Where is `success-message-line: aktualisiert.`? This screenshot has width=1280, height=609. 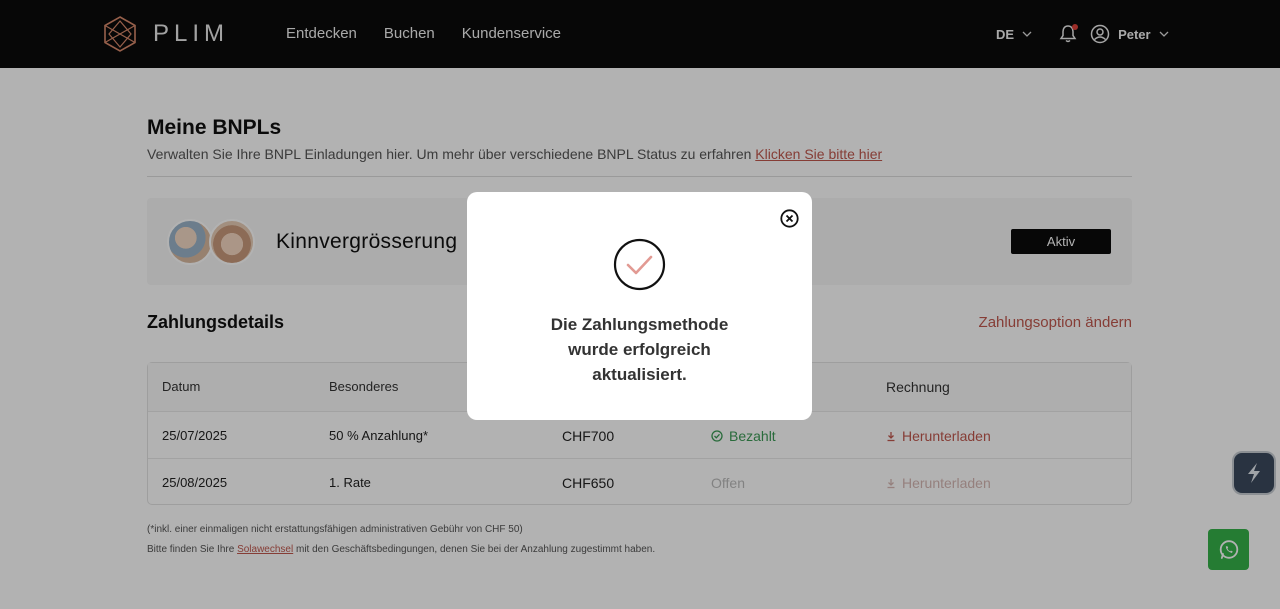
success-message-line: aktualisiert. is located at coordinates (639, 374).